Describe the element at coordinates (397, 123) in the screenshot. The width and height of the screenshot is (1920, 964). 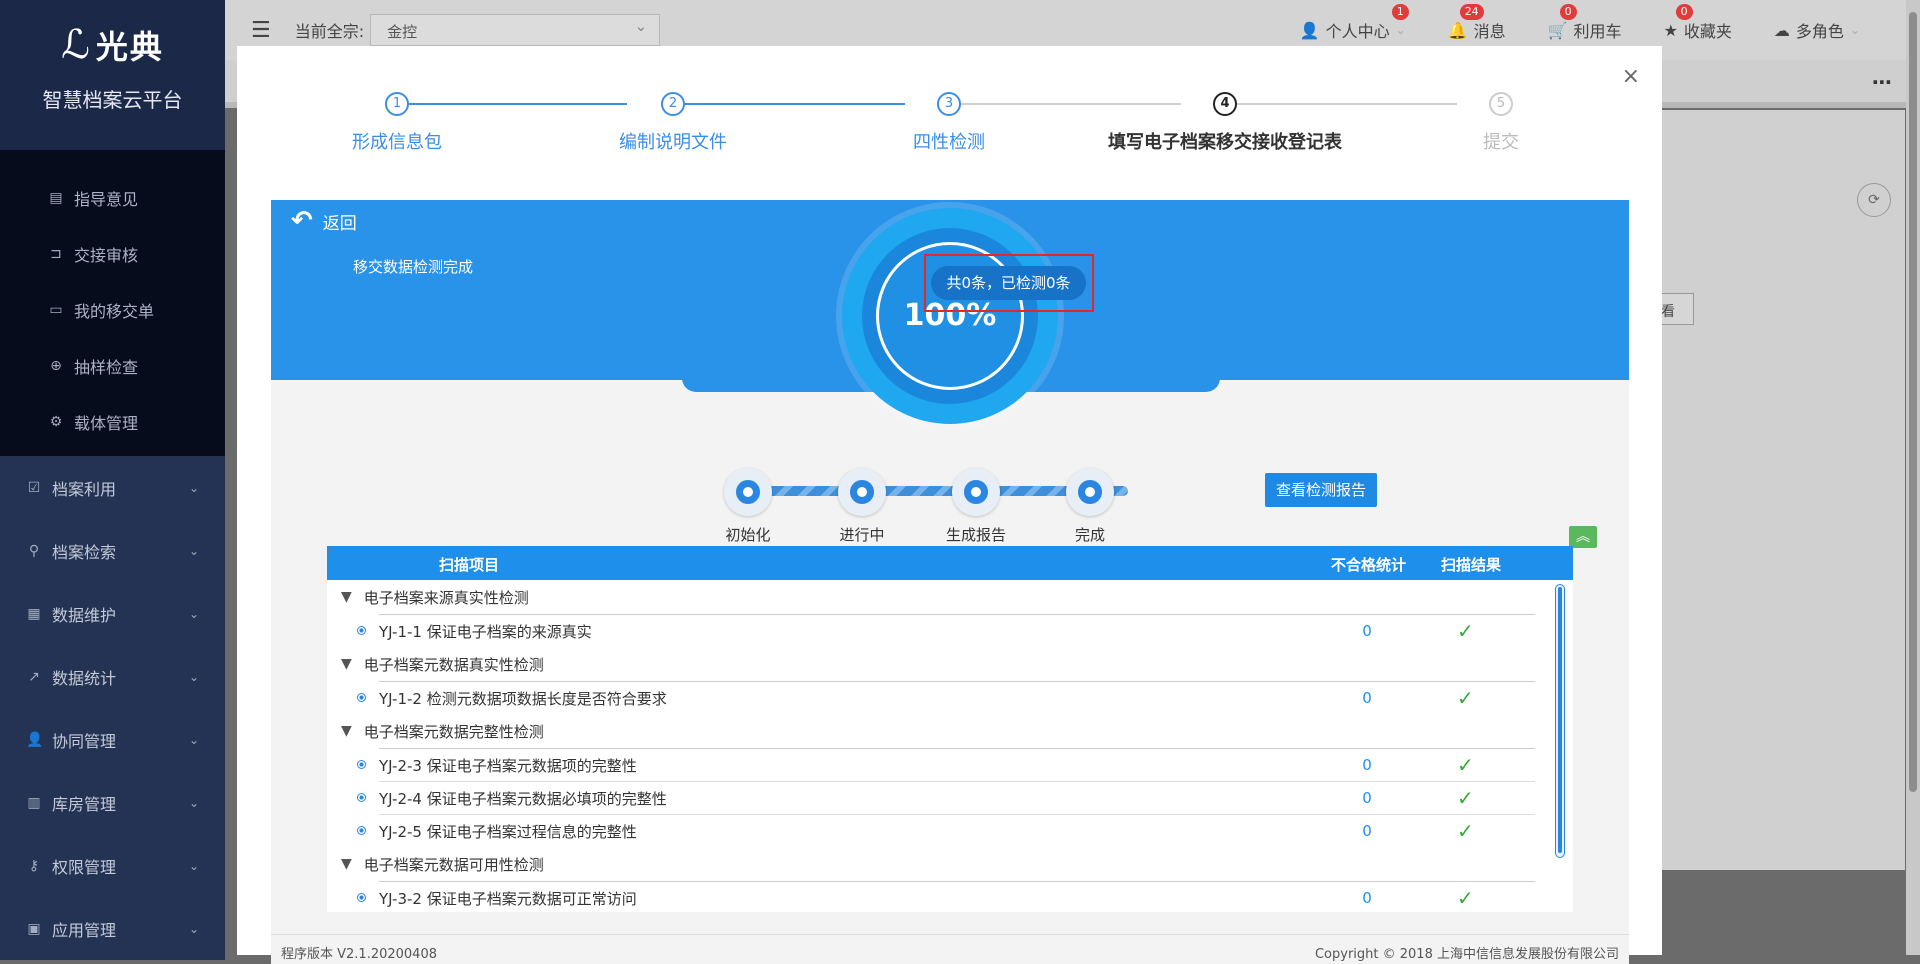
I see `step-1: 1 形成信息包` at that location.